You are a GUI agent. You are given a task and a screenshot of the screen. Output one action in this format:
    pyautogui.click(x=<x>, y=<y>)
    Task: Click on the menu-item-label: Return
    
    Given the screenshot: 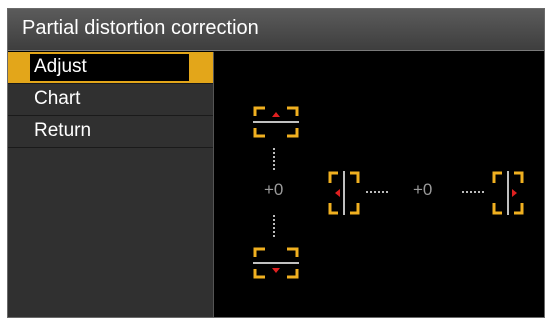 What is the action you would take?
    pyautogui.click(x=63, y=130)
    